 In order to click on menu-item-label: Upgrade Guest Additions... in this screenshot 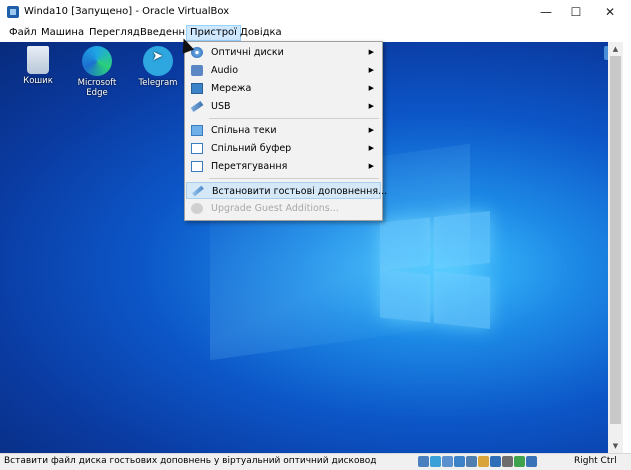, I will do `click(275, 208)`.